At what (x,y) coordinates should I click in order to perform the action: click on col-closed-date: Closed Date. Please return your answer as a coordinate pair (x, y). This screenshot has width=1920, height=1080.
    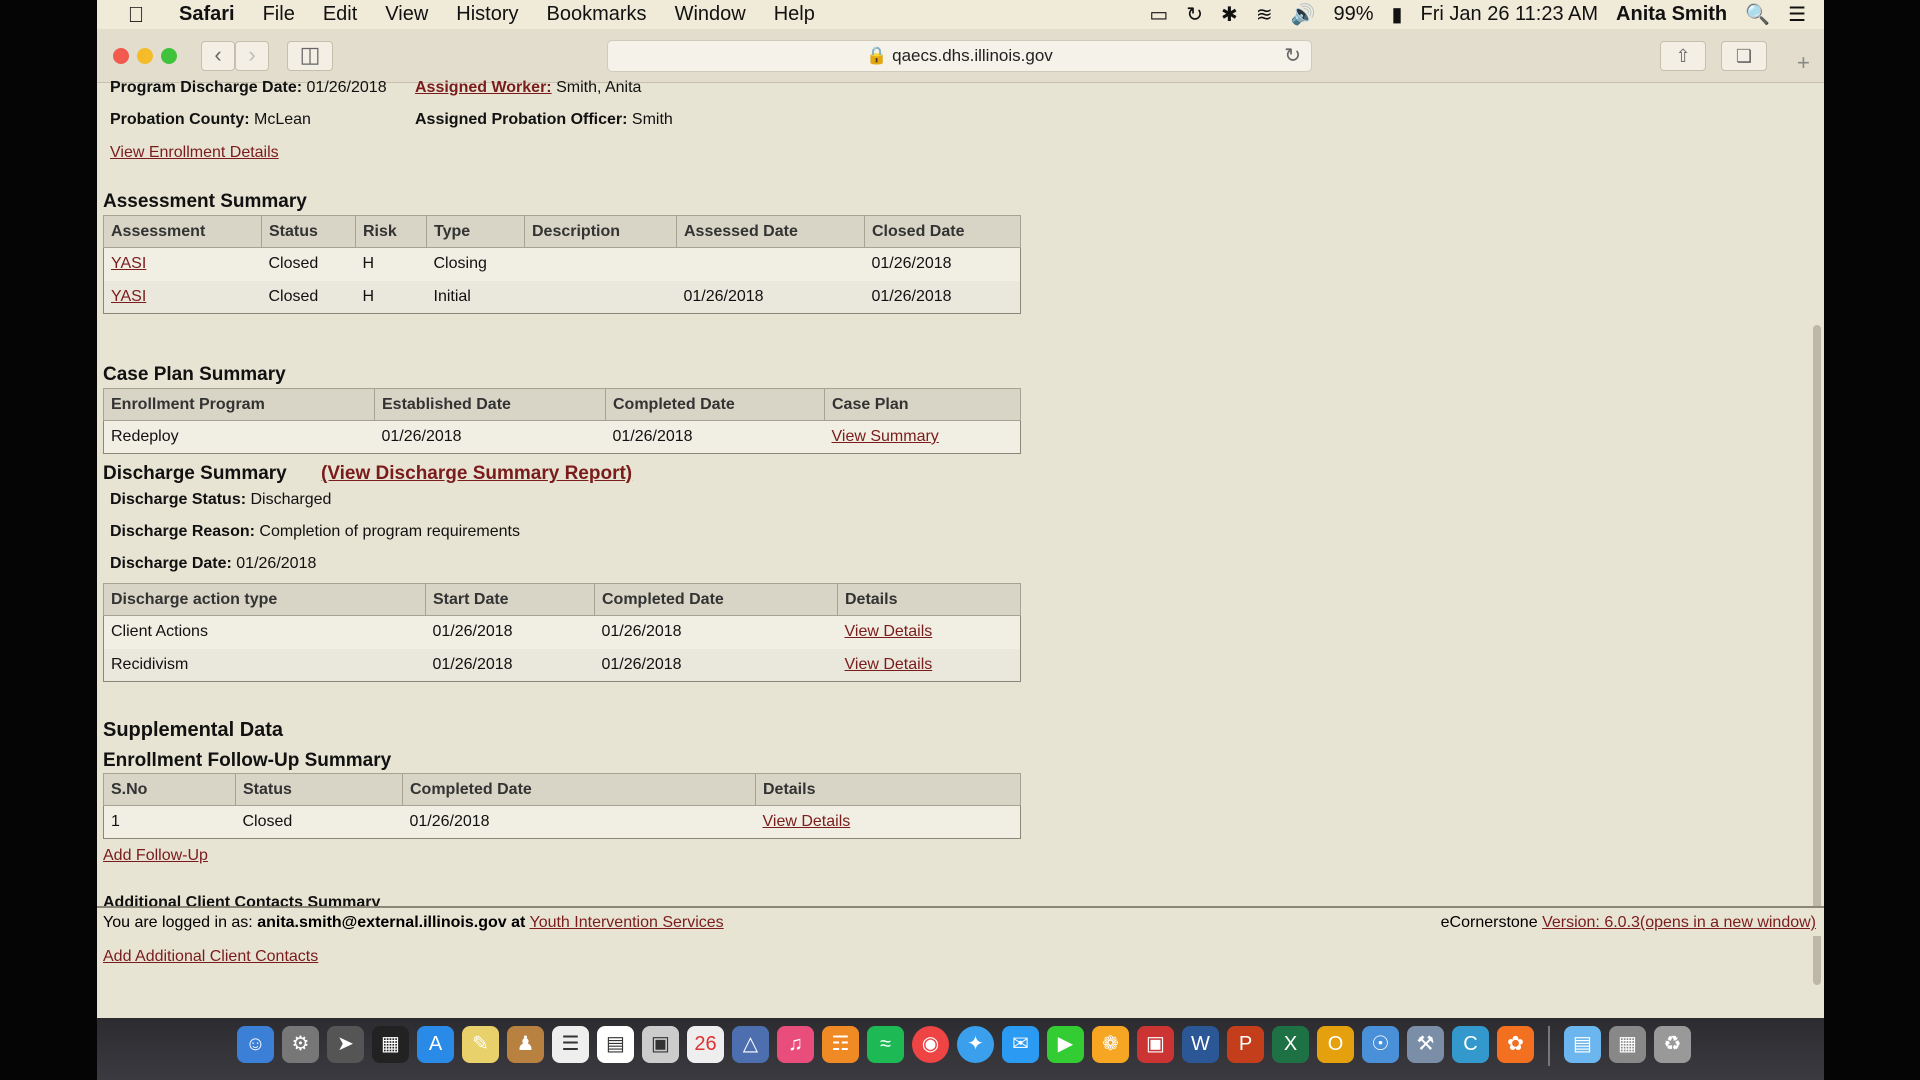
    Looking at the image, I should click on (942, 231).